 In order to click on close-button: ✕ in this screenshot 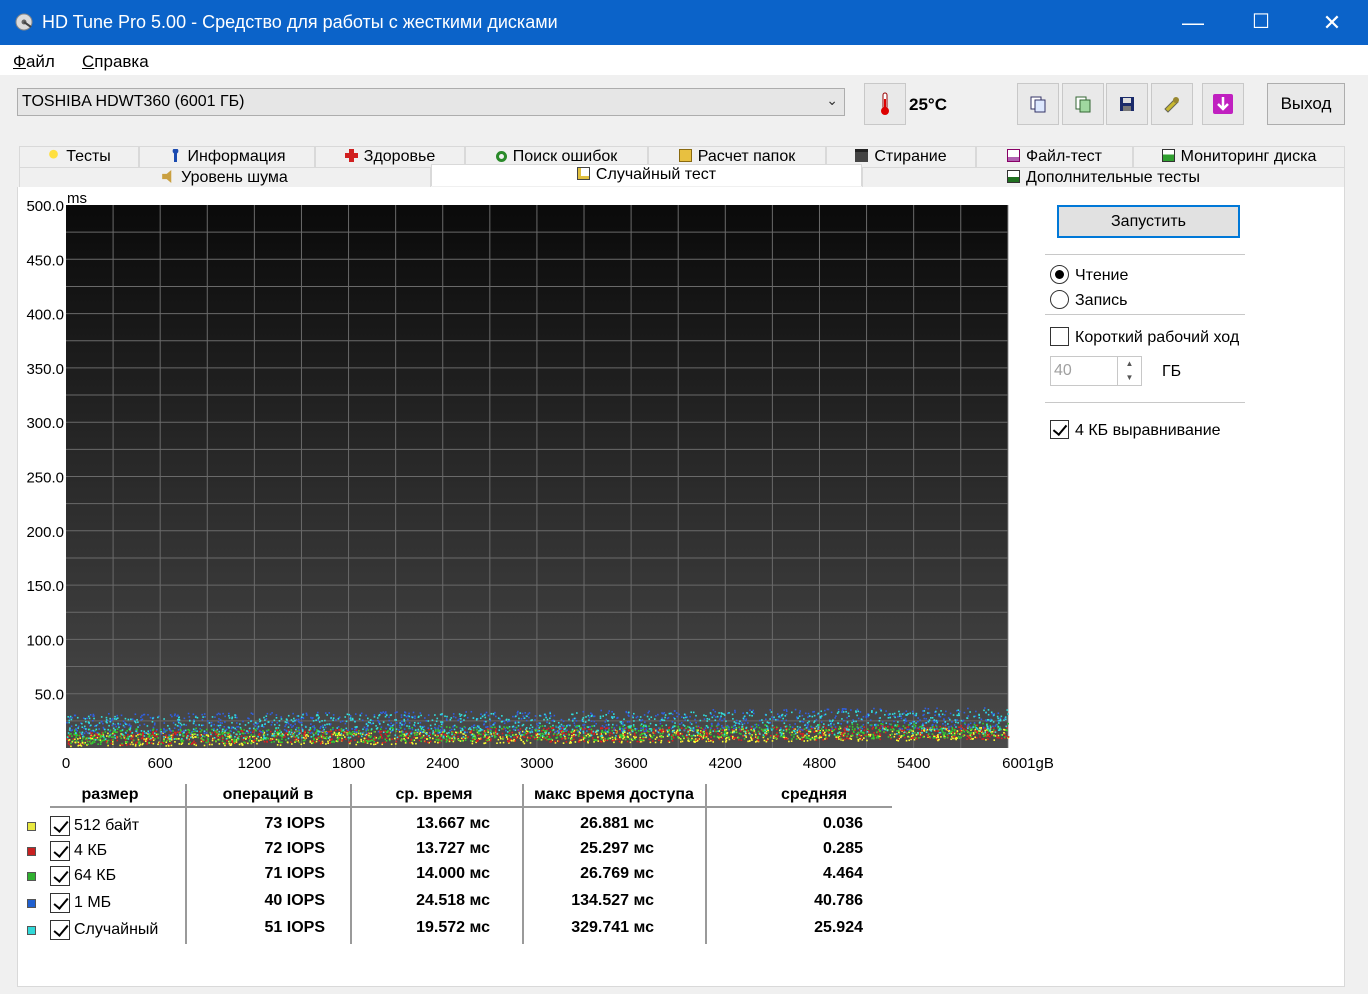, I will do `click(1332, 22)`.